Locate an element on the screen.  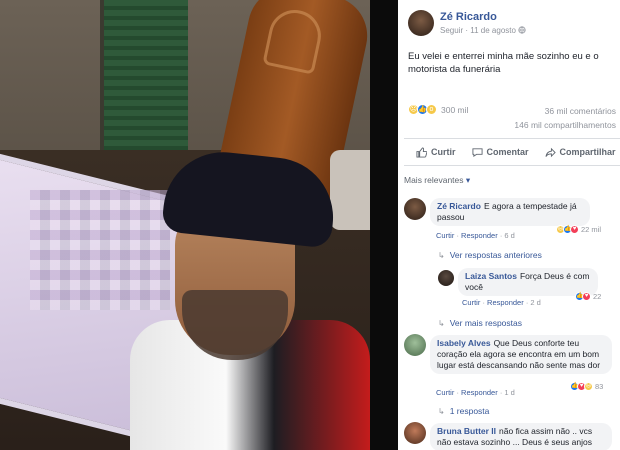
comment-reaction-count: 22 mil is located at coordinates (591, 229).